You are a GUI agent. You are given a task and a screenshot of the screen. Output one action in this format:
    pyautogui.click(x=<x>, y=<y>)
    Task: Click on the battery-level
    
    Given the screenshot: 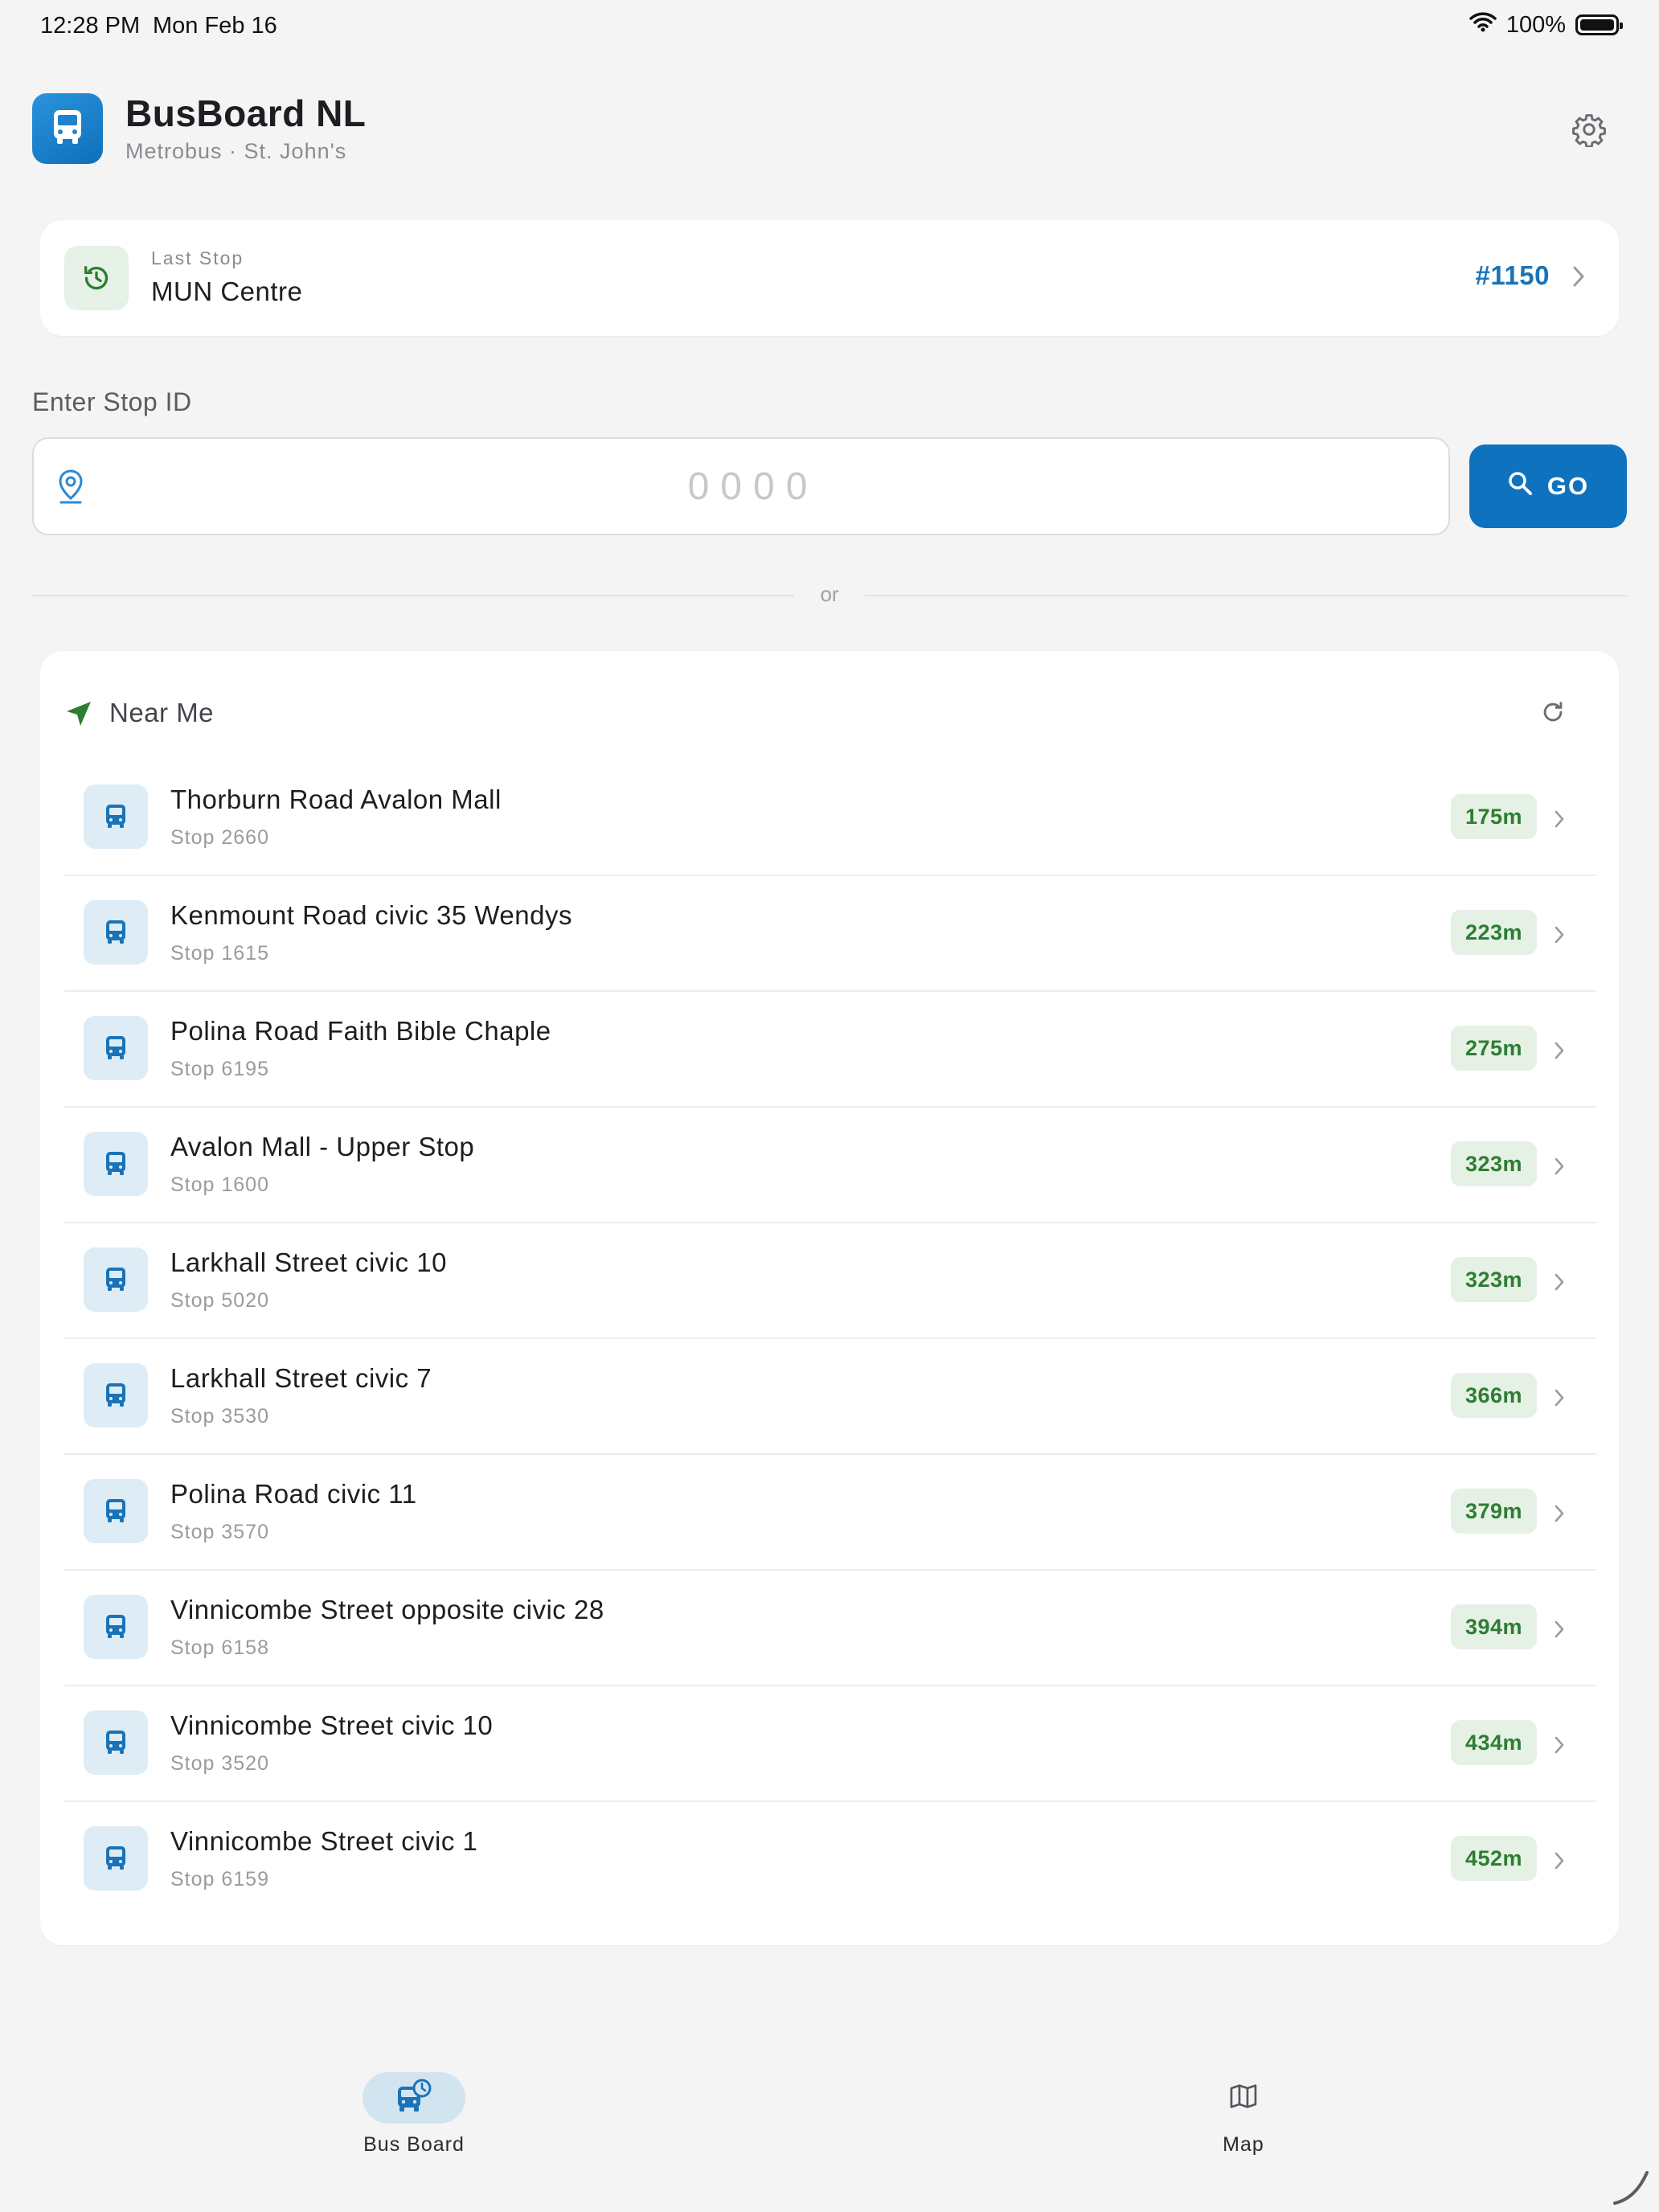 What is the action you would take?
    pyautogui.click(x=1597, y=25)
    